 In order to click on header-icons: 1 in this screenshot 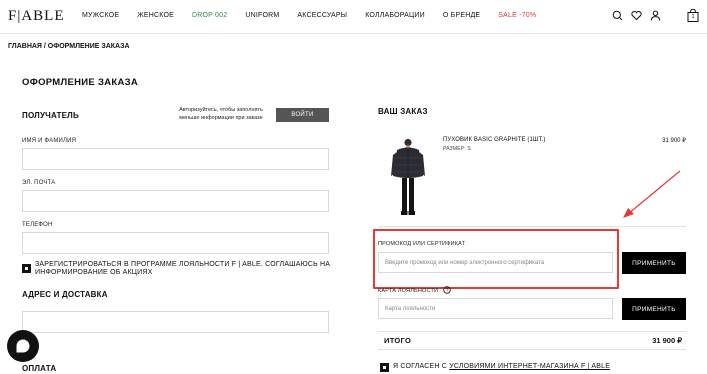, I will do `click(655, 15)`.